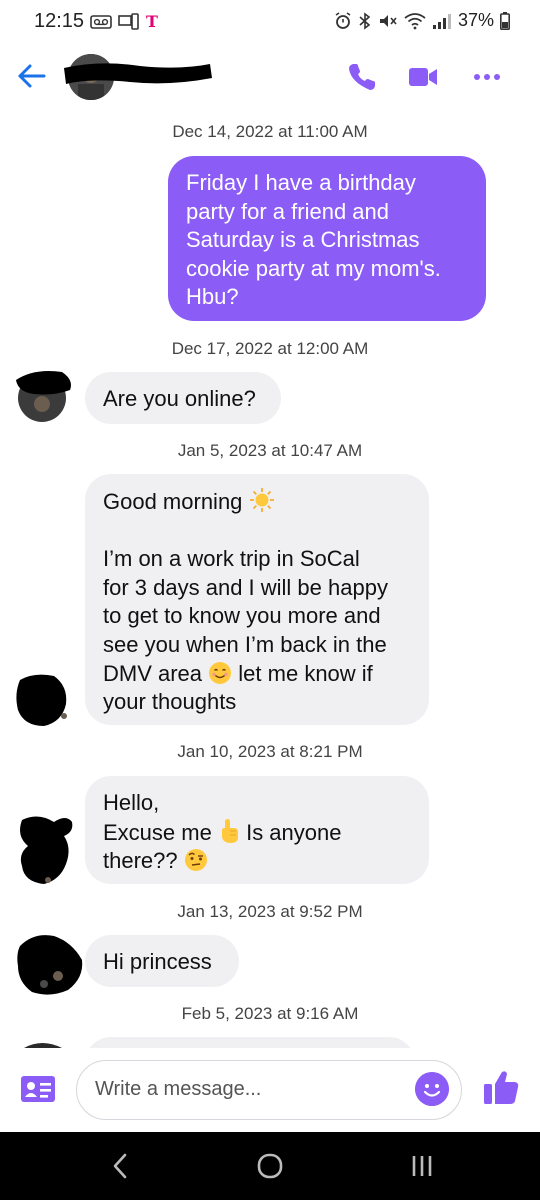  What do you see at coordinates (32, 76) in the screenshot?
I see `arrow-left-icon` at bounding box center [32, 76].